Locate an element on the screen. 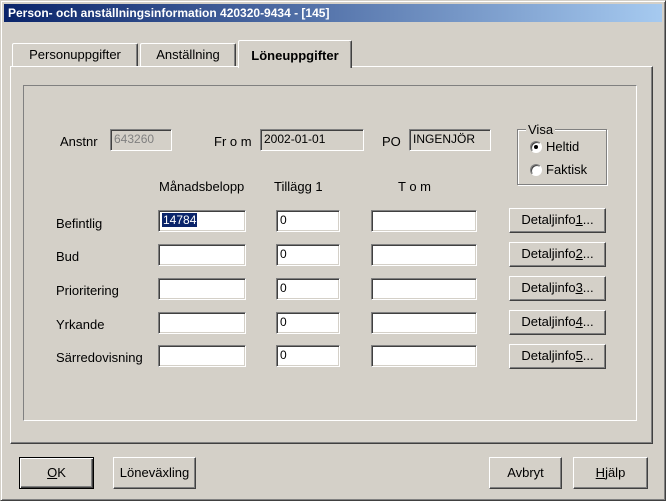  btn-text: jälp is located at coordinates (615, 472).